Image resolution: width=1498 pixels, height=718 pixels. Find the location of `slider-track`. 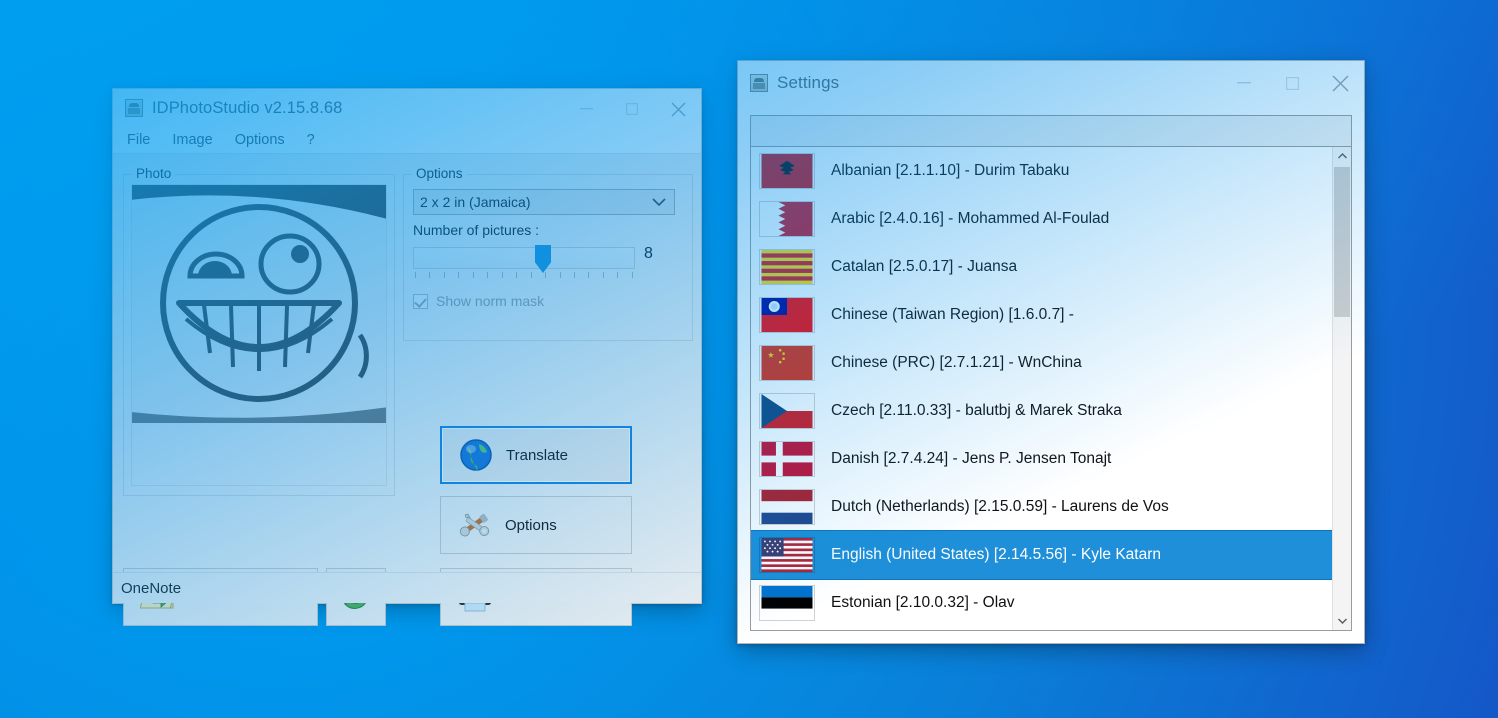

slider-track is located at coordinates (524, 258).